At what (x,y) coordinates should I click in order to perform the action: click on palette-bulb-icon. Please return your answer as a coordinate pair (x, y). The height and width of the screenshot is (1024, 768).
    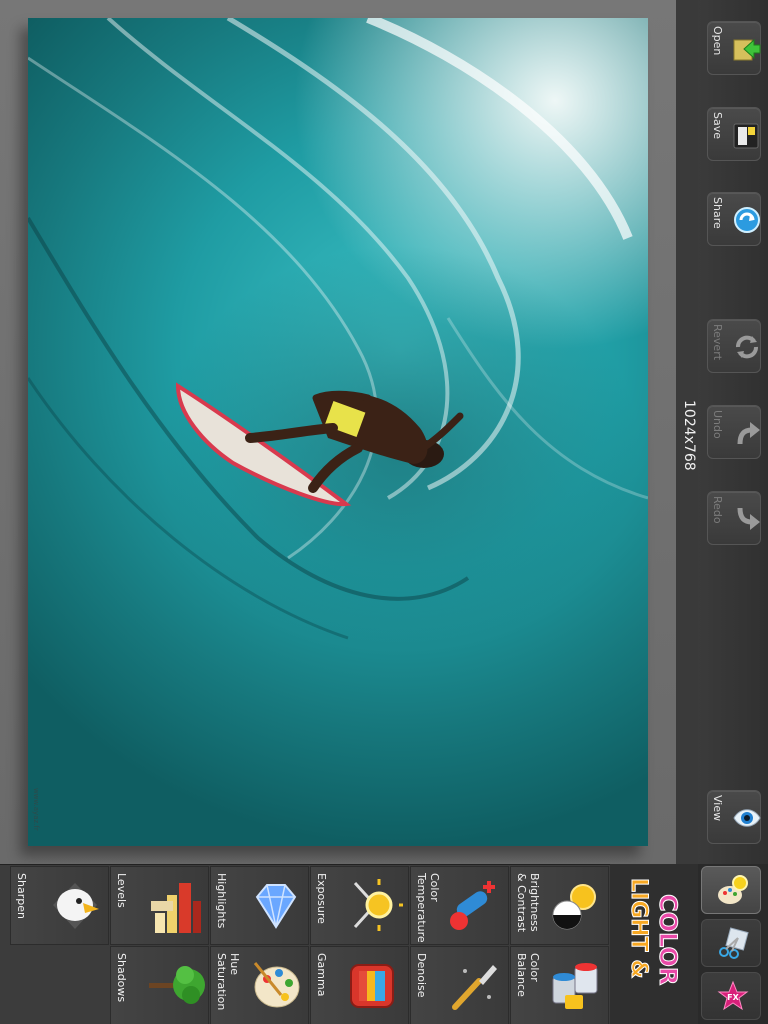
    Looking at the image, I should click on (733, 889).